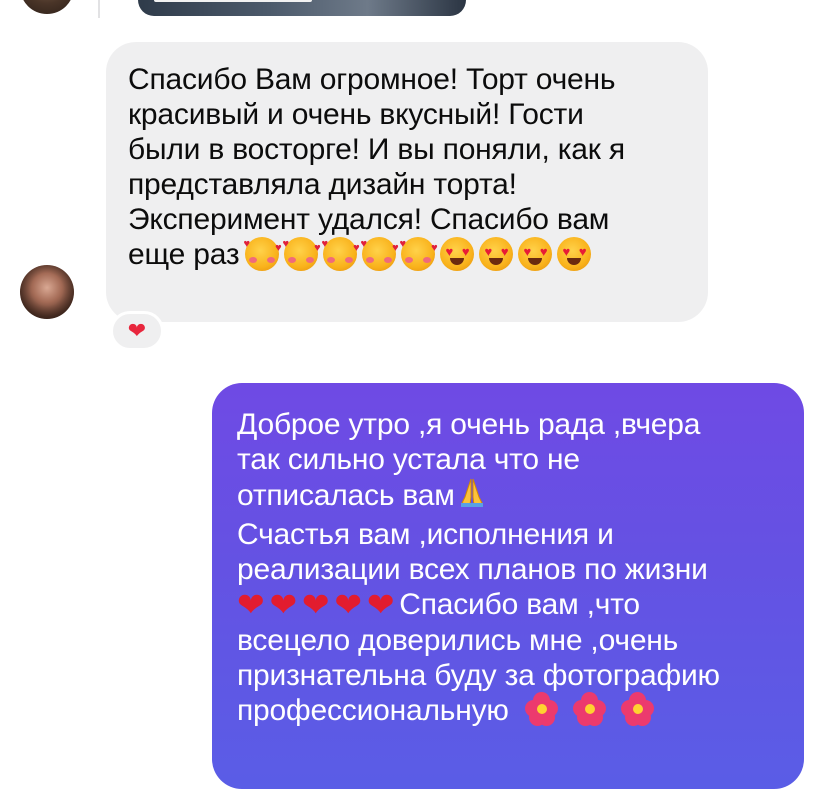 This screenshot has width=828, height=810. I want to click on message-line: еще раз, so click(184, 254).